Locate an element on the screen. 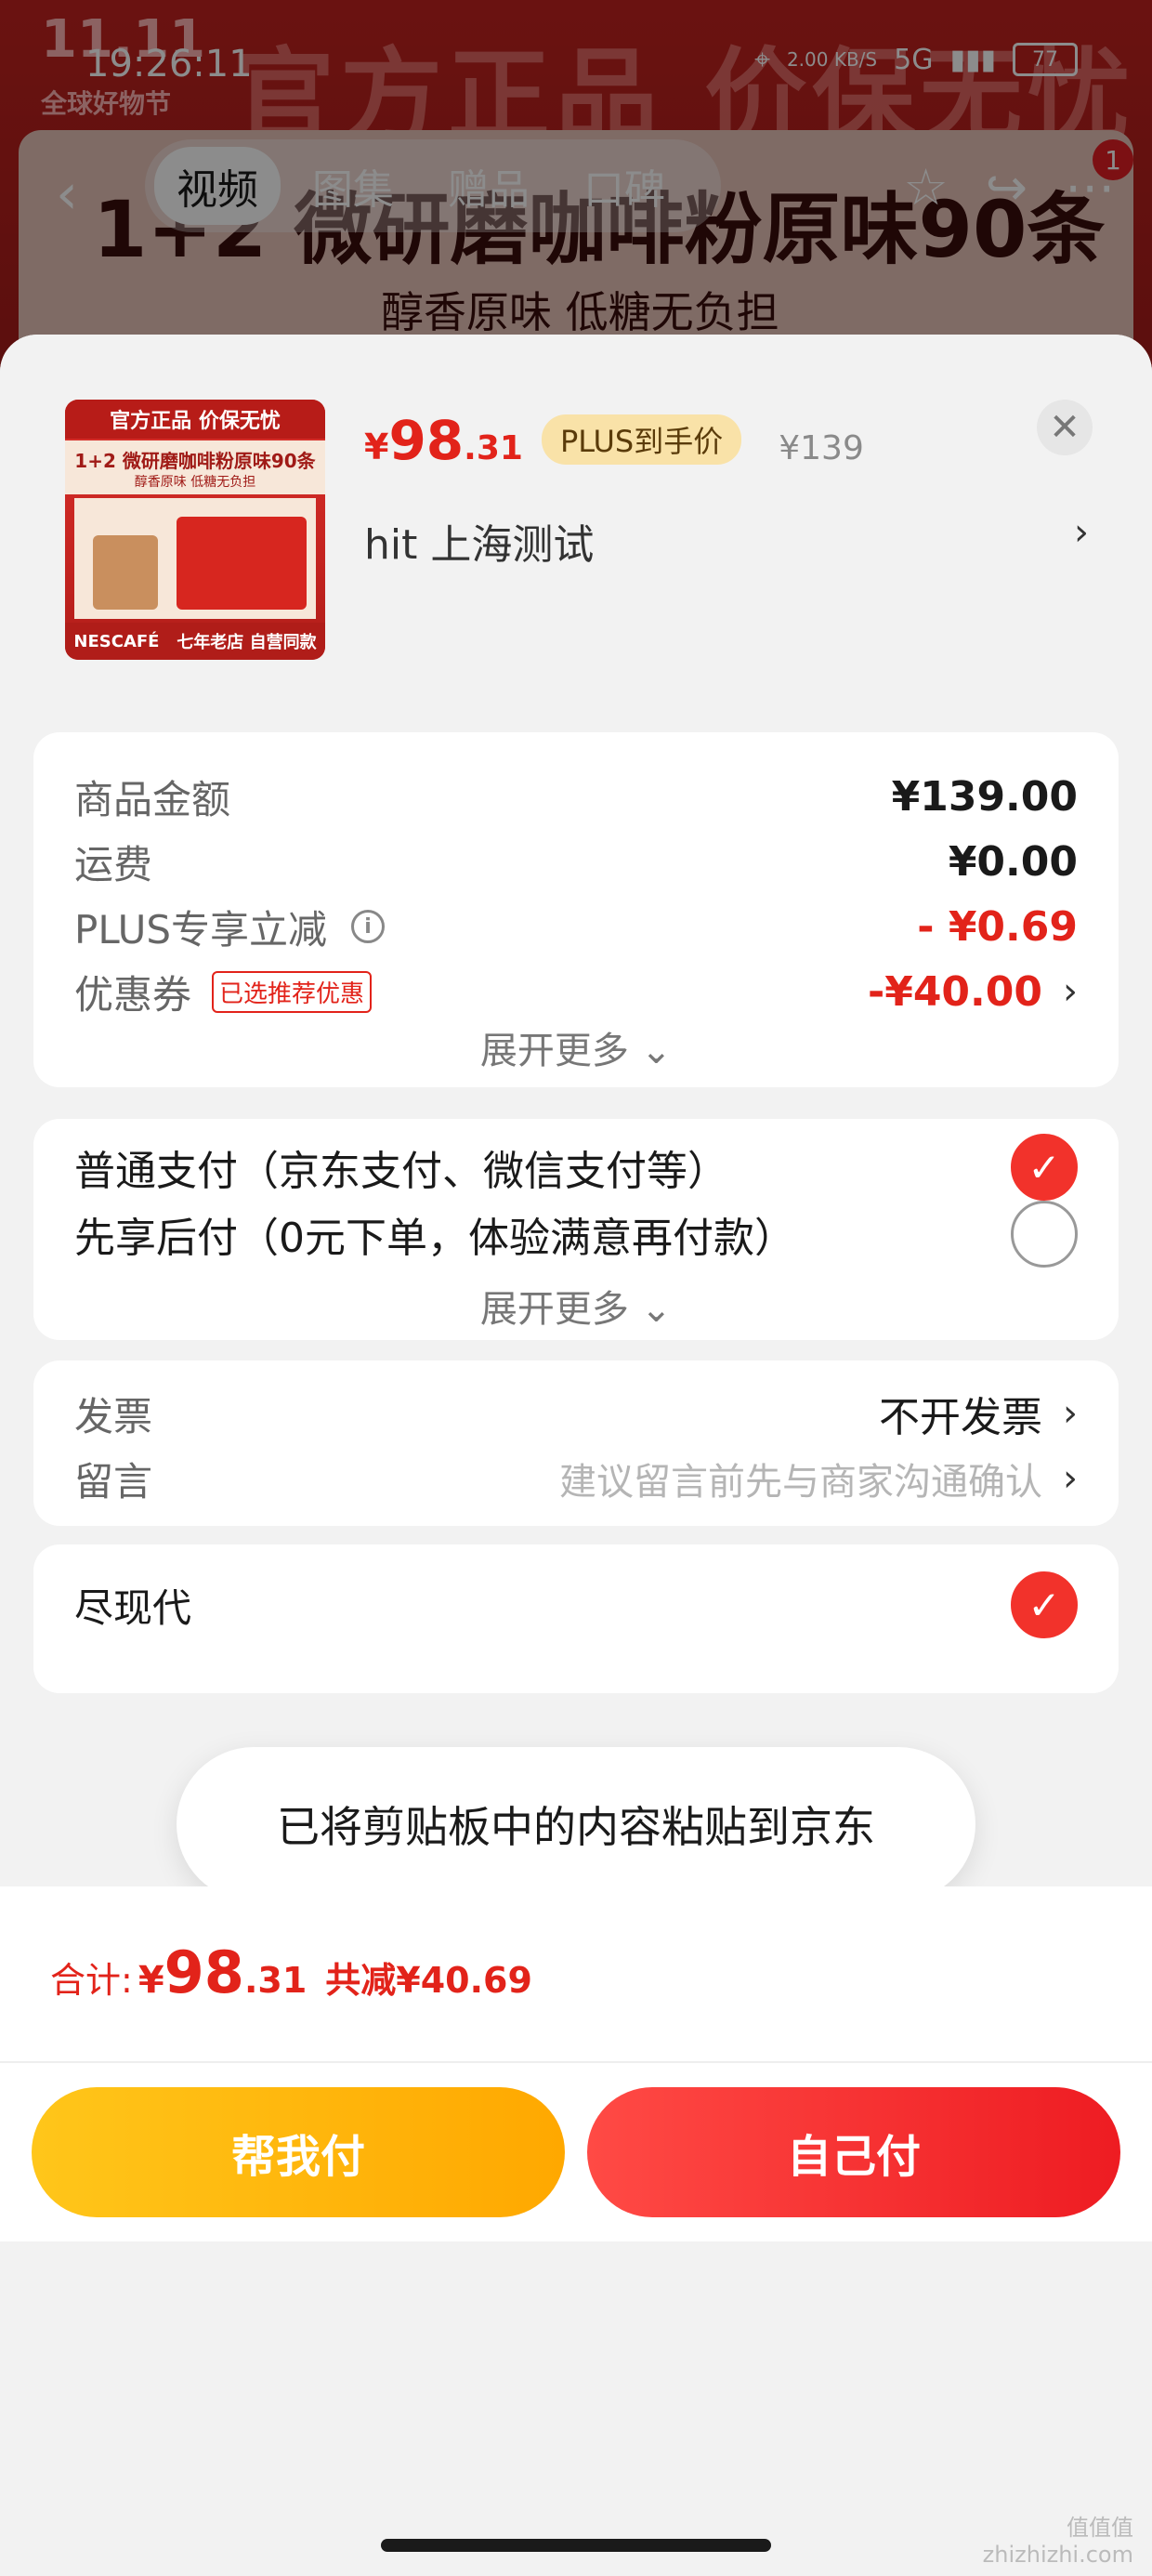  partial-card: 尽现代 ✓ is located at coordinates (576, 1618).